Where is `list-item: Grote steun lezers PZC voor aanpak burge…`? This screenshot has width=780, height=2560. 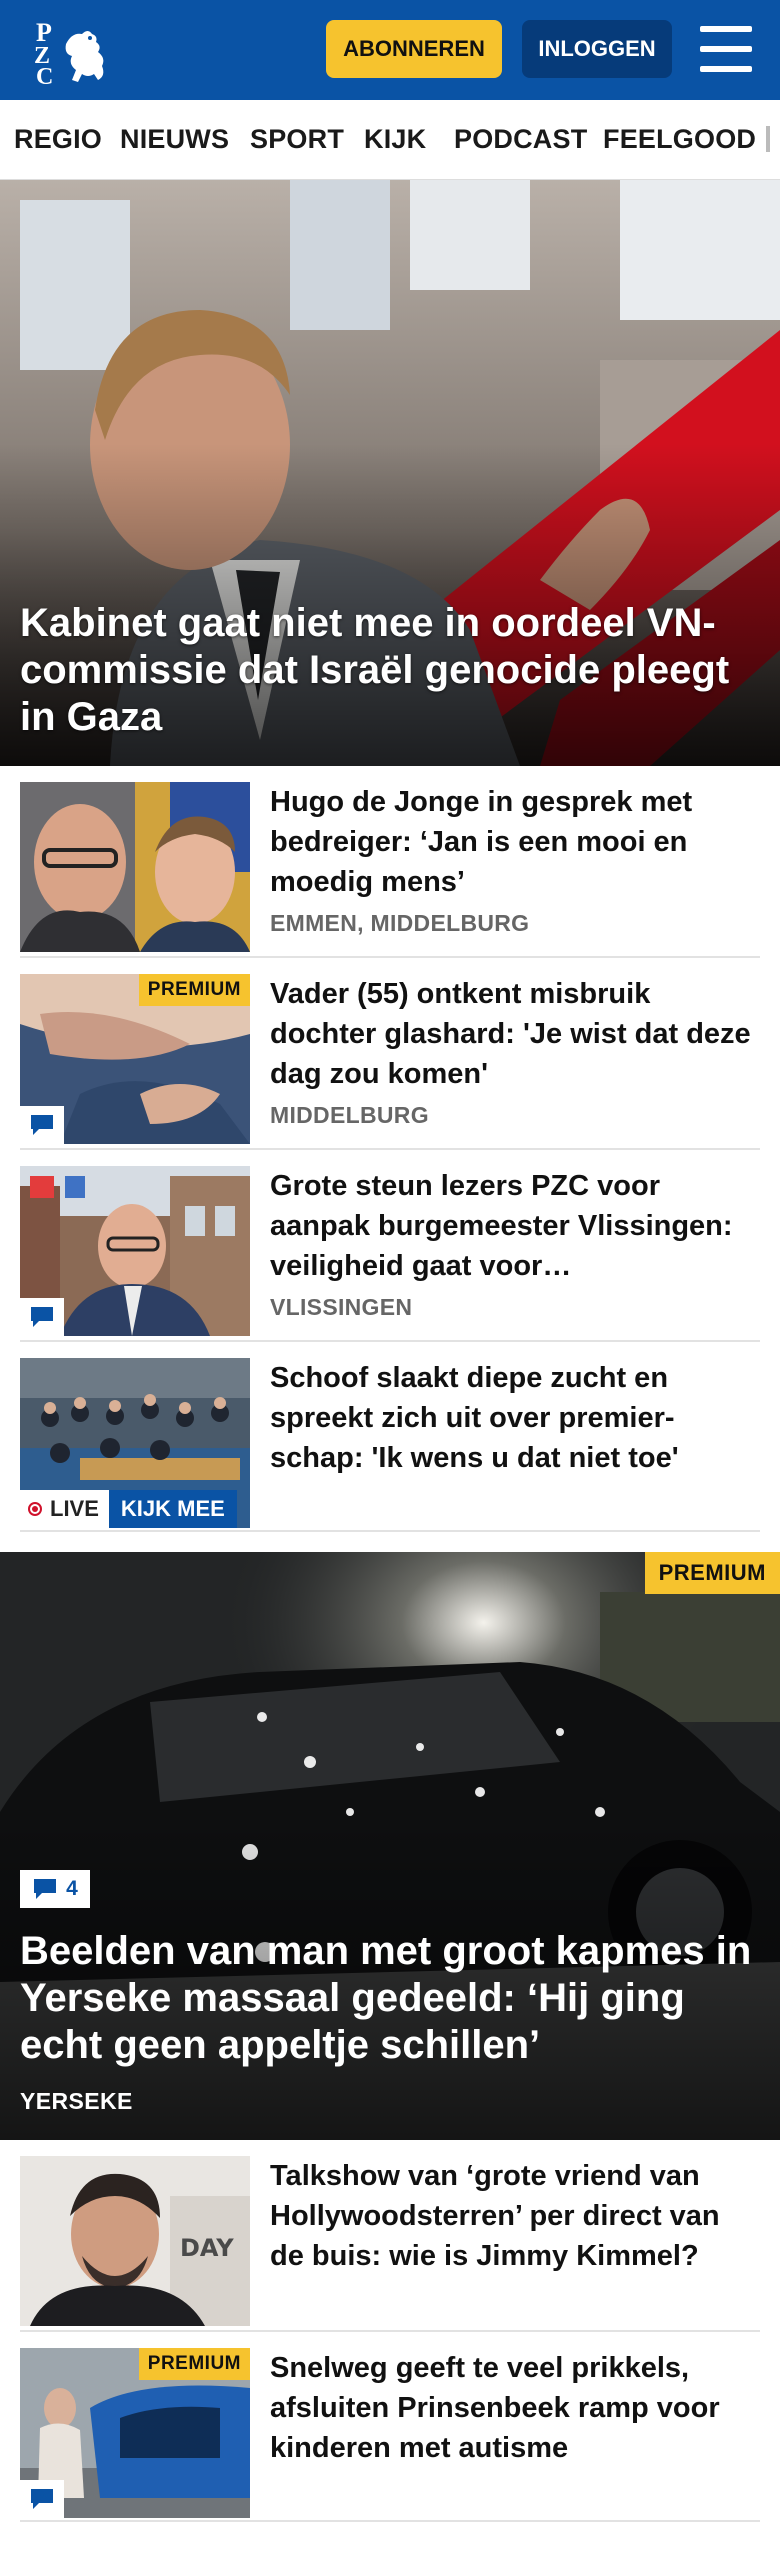
list-item: Grote steun lezers PZC voor aanpak burge… is located at coordinates (390, 1246).